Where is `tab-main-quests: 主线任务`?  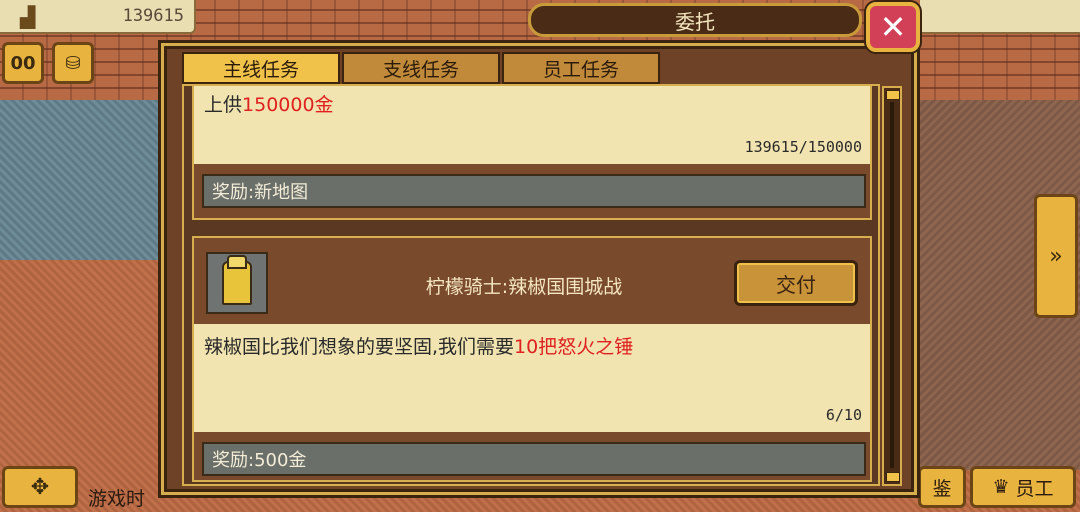
tab-main-quests: 主线任务 is located at coordinates (261, 68).